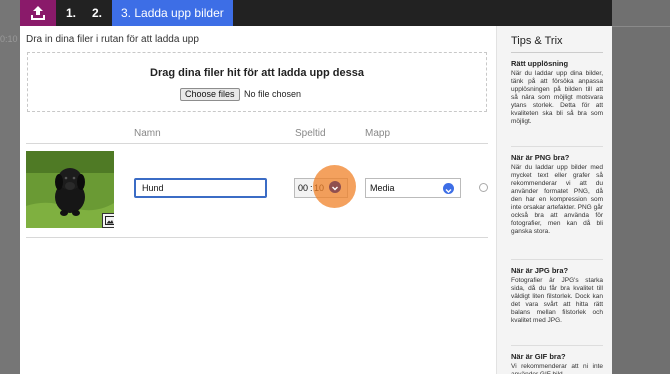 This screenshot has width=670, height=374. What do you see at coordinates (172, 13) in the screenshot?
I see `step-3-active: 3. Ladda upp bilder` at bounding box center [172, 13].